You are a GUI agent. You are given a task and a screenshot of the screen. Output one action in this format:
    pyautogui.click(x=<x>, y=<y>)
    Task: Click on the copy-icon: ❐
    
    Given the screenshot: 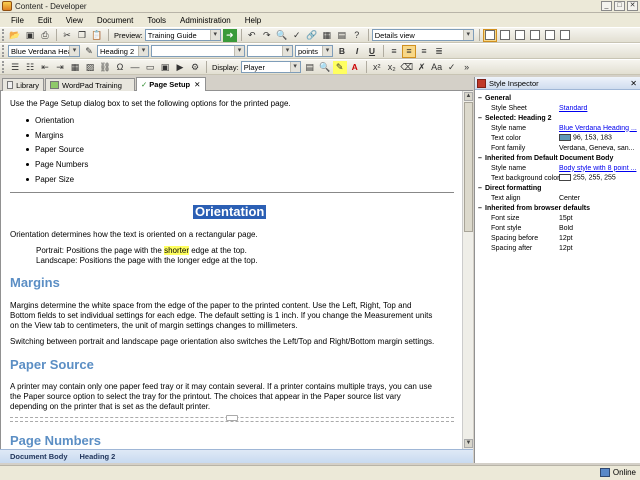 What is the action you would take?
    pyautogui.click(x=82, y=35)
    